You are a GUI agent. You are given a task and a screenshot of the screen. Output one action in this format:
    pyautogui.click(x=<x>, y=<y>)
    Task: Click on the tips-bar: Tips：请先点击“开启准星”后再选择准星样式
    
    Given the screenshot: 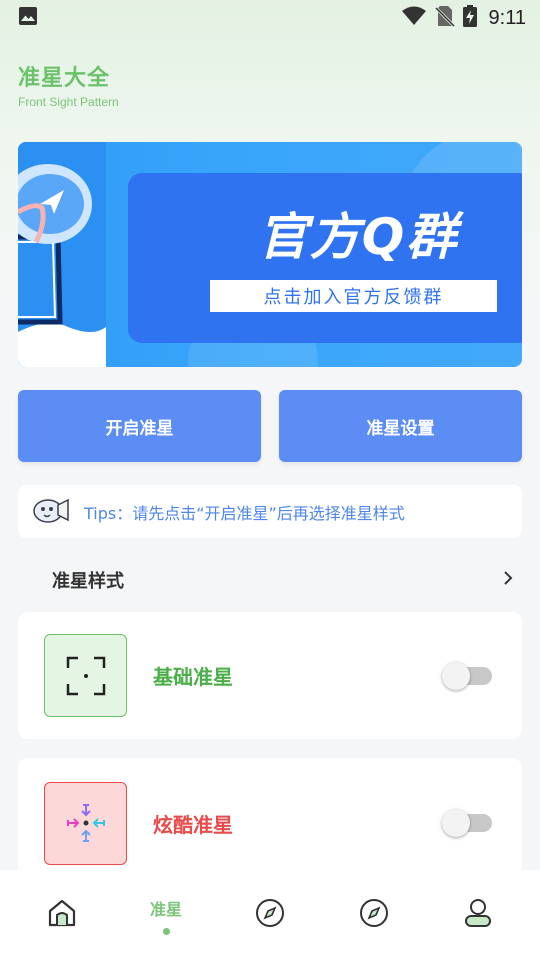 What is the action you would take?
    pyautogui.click(x=270, y=511)
    